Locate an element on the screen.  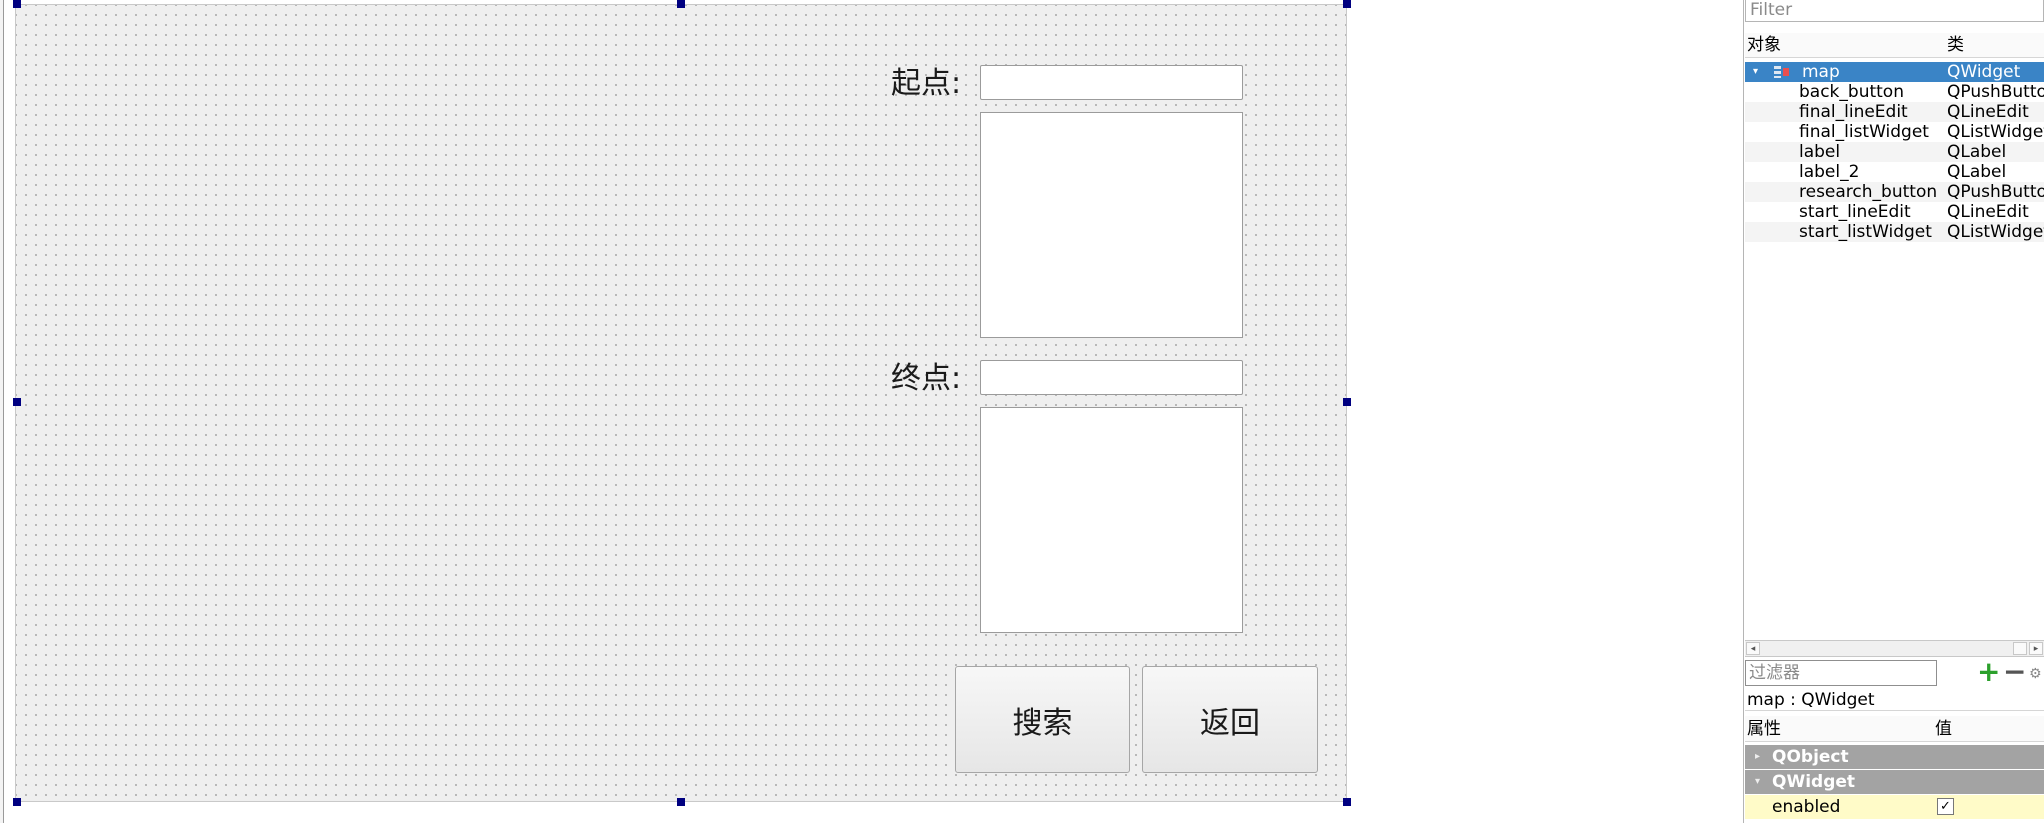
configure-icon: ⚙ is located at coordinates (2036, 675).